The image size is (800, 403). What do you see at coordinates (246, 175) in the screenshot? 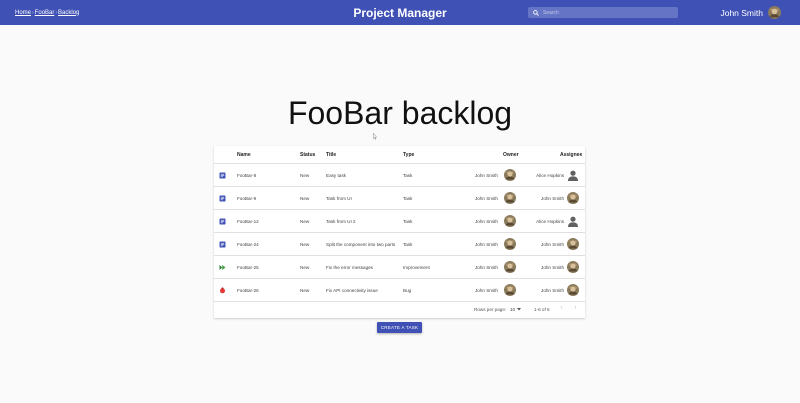
I see `issue-name: FooBar-8` at bounding box center [246, 175].